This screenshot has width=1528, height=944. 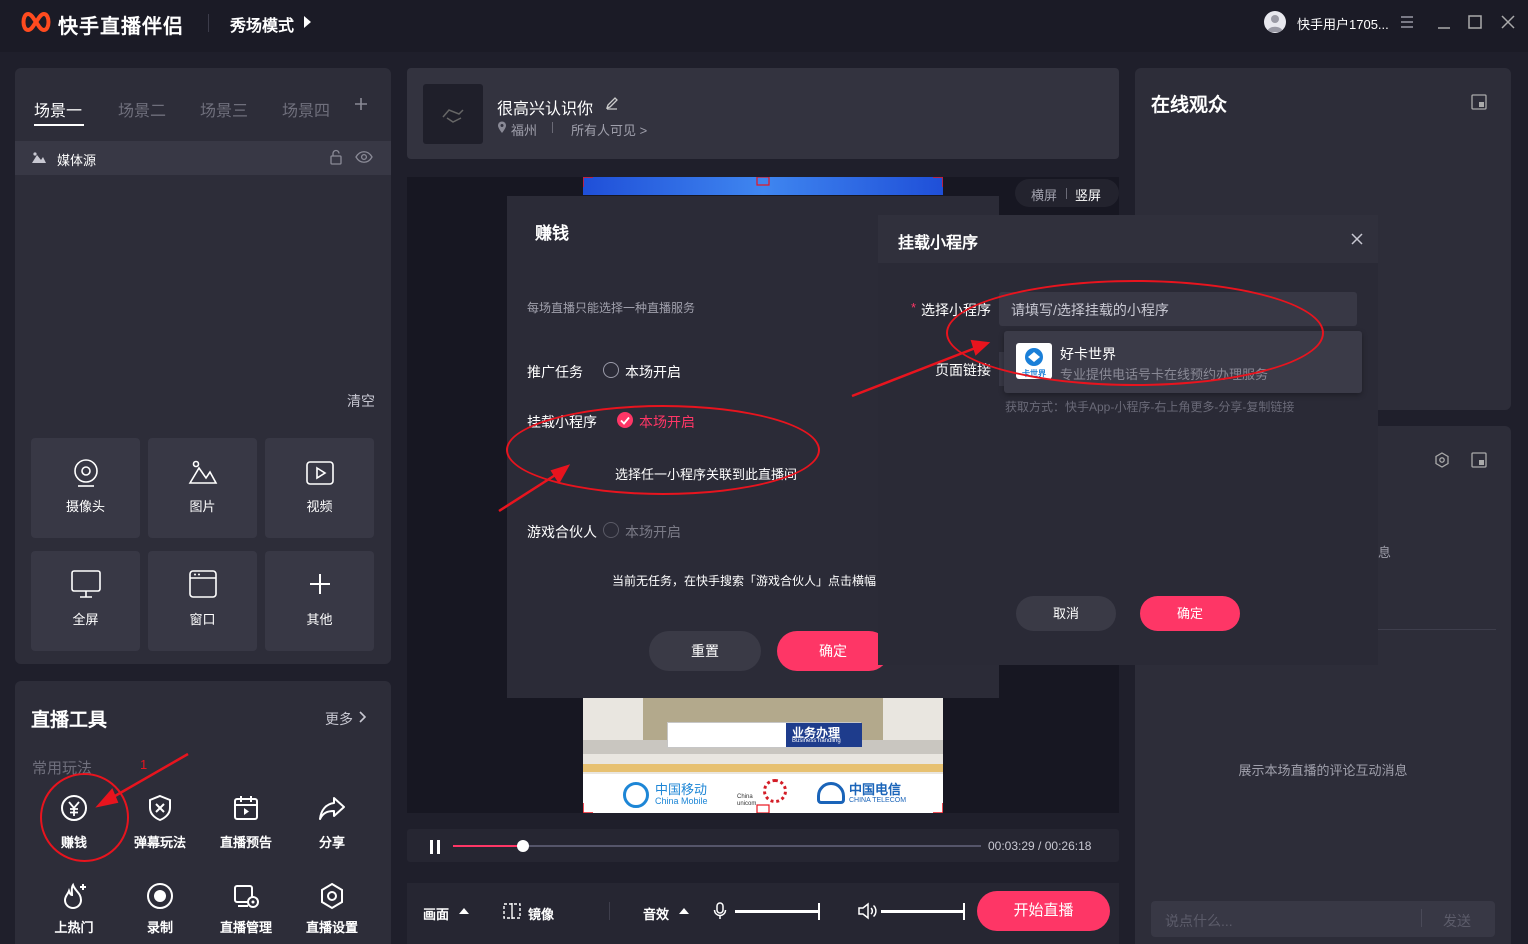 What do you see at coordinates (1275, 22) in the screenshot?
I see `avatar` at bounding box center [1275, 22].